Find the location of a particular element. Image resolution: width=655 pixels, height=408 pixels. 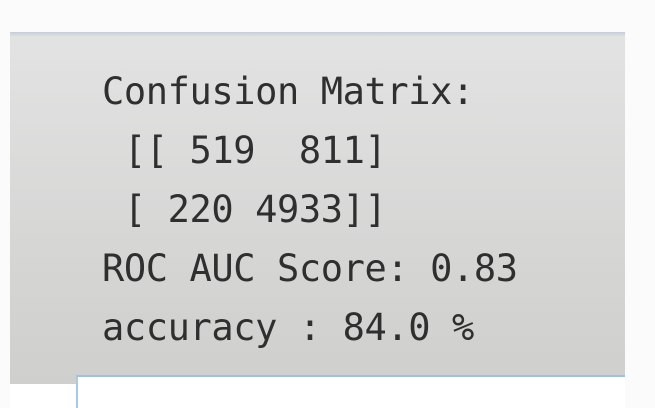

roc-auc-score-line: ROC AUC Score: 0.83 is located at coordinates (310, 268).